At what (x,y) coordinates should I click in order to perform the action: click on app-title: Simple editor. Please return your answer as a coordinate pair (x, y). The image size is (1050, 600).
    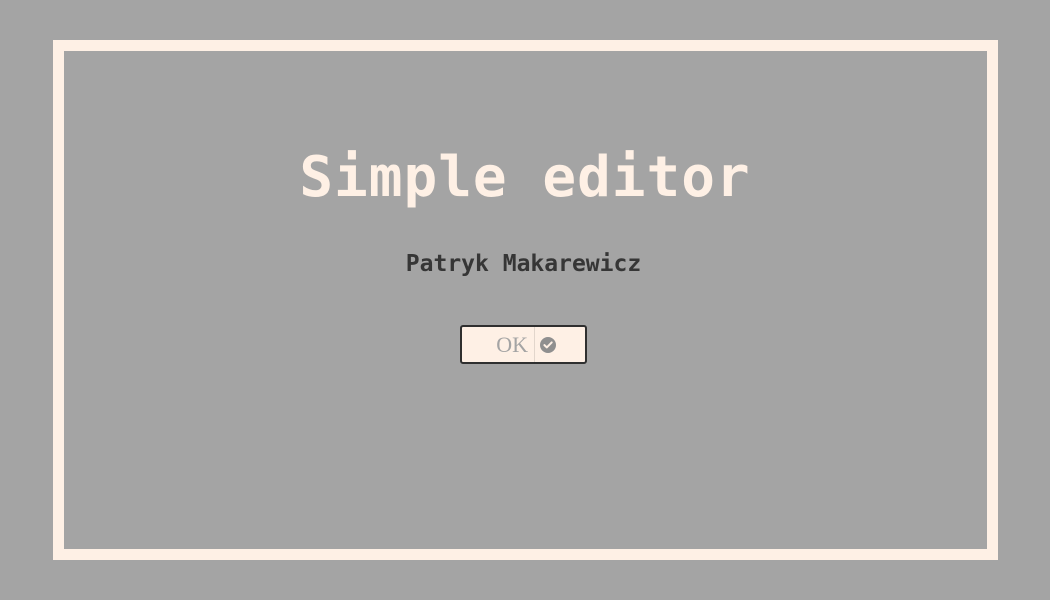
    Looking at the image, I should click on (525, 177).